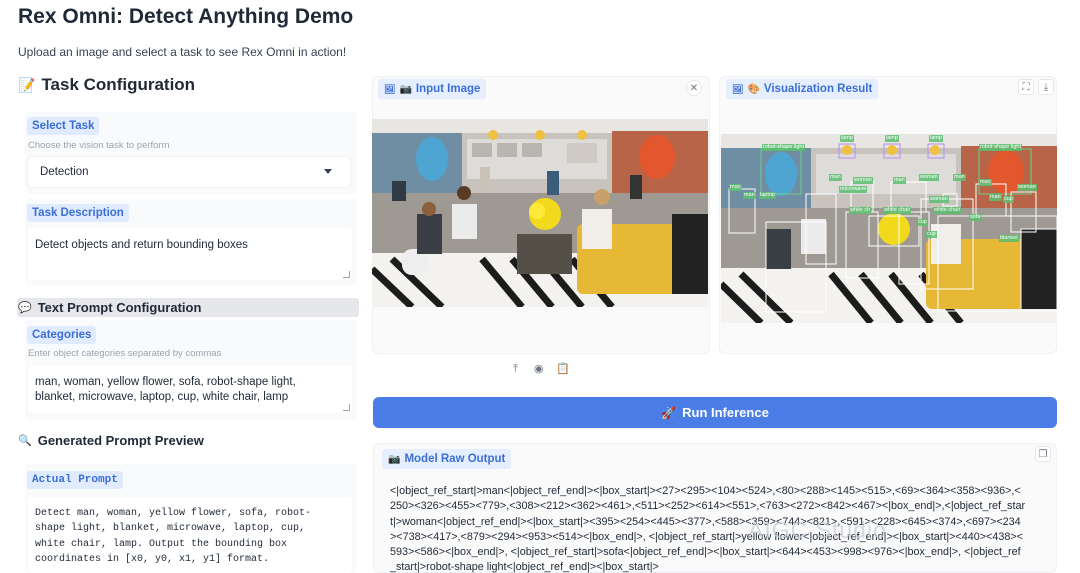 Image resolution: width=1080 pixels, height=573 pixels. What do you see at coordinates (328, 171) in the screenshot?
I see `chevron-down-icon` at bounding box center [328, 171].